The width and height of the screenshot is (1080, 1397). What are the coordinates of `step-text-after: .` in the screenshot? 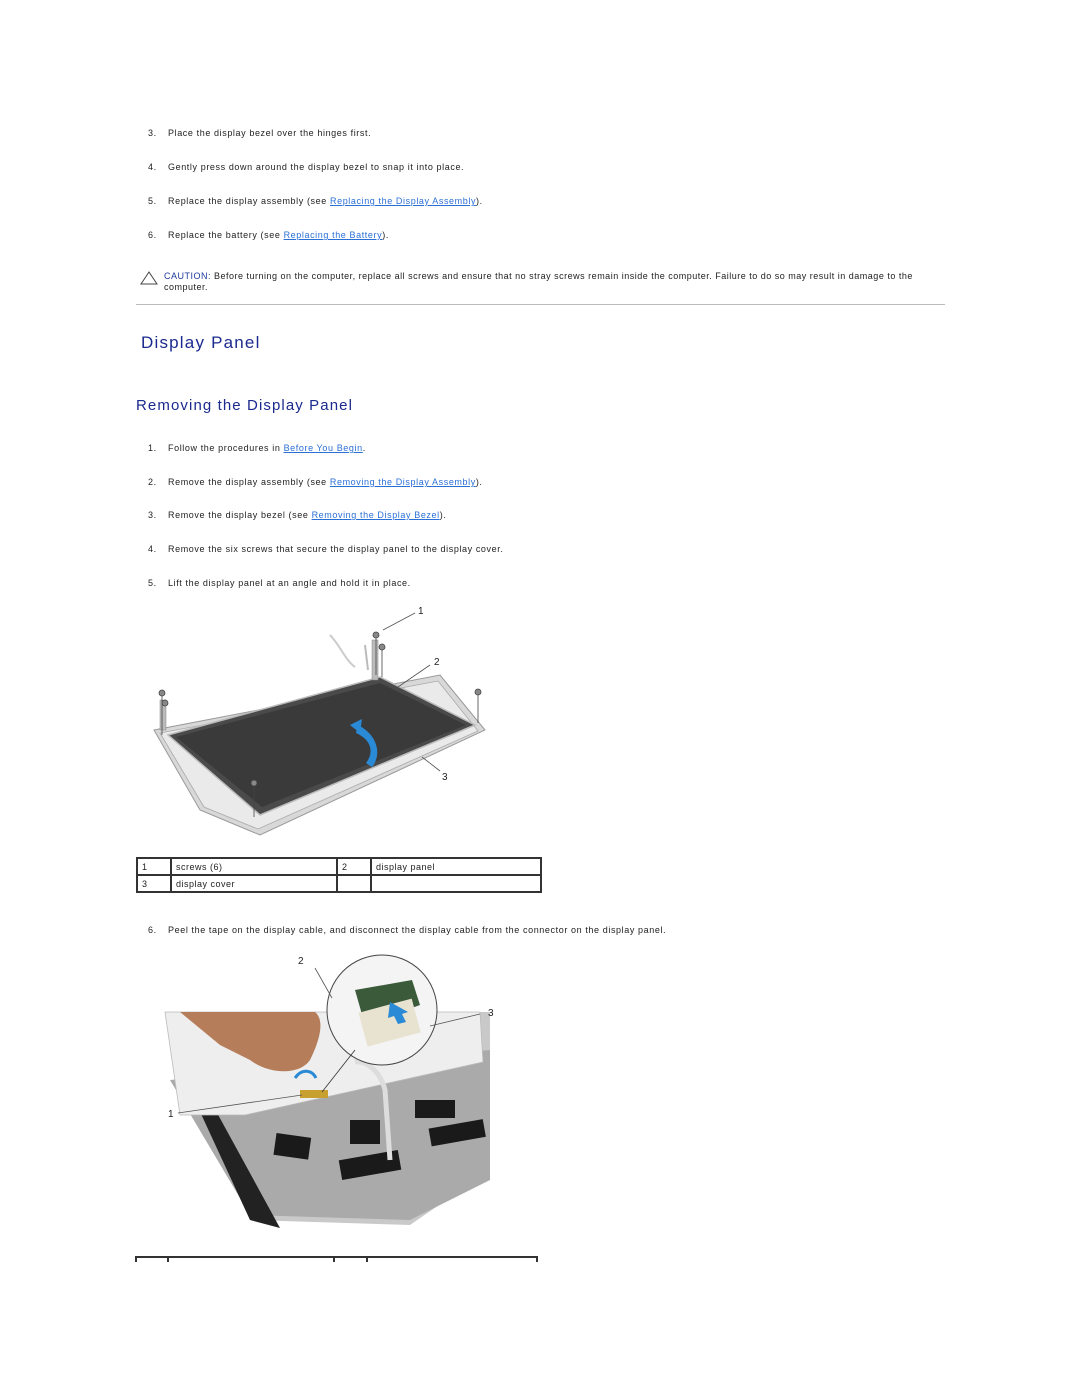 It's located at (364, 448).